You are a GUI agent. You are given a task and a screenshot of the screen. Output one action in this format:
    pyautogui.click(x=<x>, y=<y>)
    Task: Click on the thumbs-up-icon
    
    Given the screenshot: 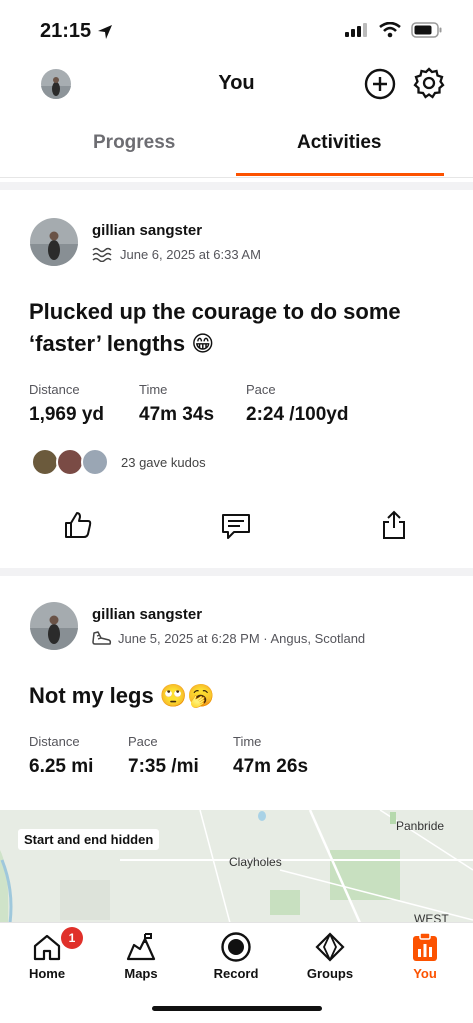 What is the action you would take?
    pyautogui.click(x=78, y=525)
    